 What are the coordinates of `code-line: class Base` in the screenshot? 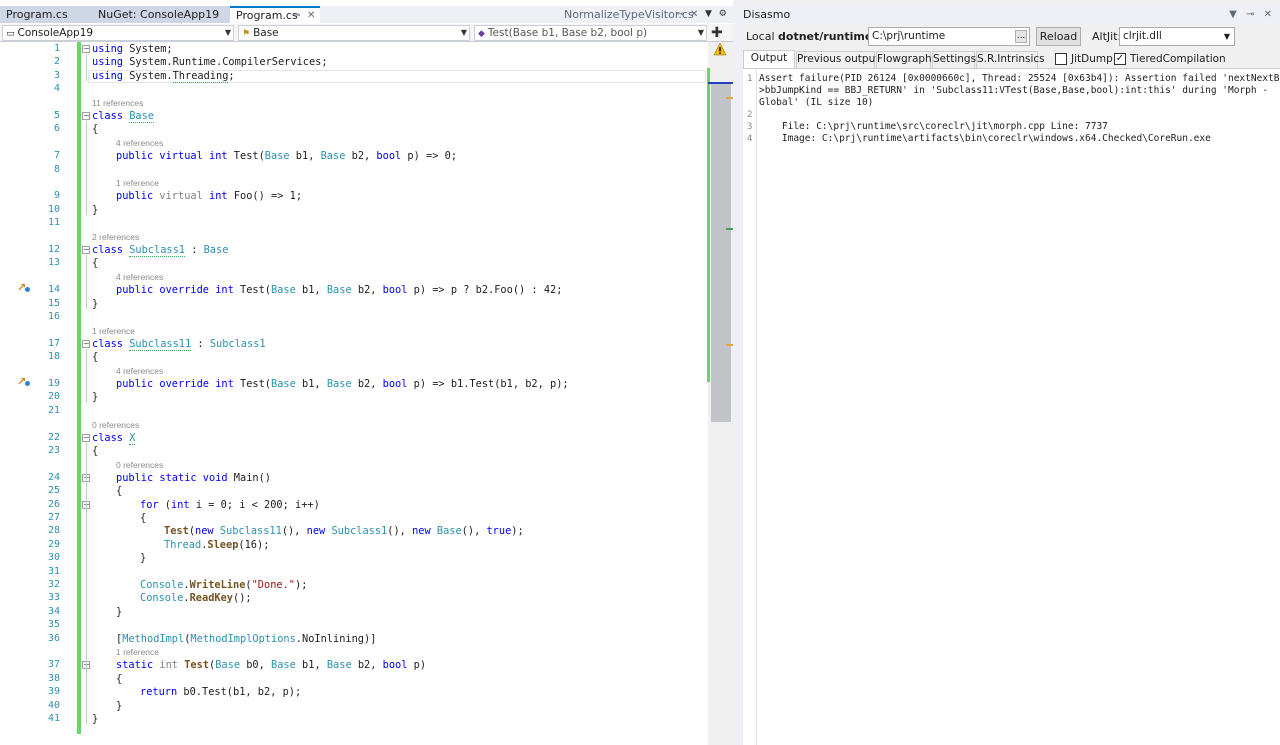 It's located at (123, 116).